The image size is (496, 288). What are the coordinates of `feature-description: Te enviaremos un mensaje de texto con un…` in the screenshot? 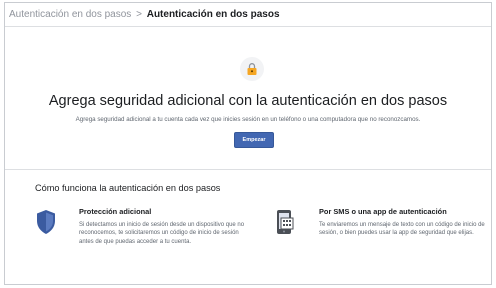 It's located at (402, 229).